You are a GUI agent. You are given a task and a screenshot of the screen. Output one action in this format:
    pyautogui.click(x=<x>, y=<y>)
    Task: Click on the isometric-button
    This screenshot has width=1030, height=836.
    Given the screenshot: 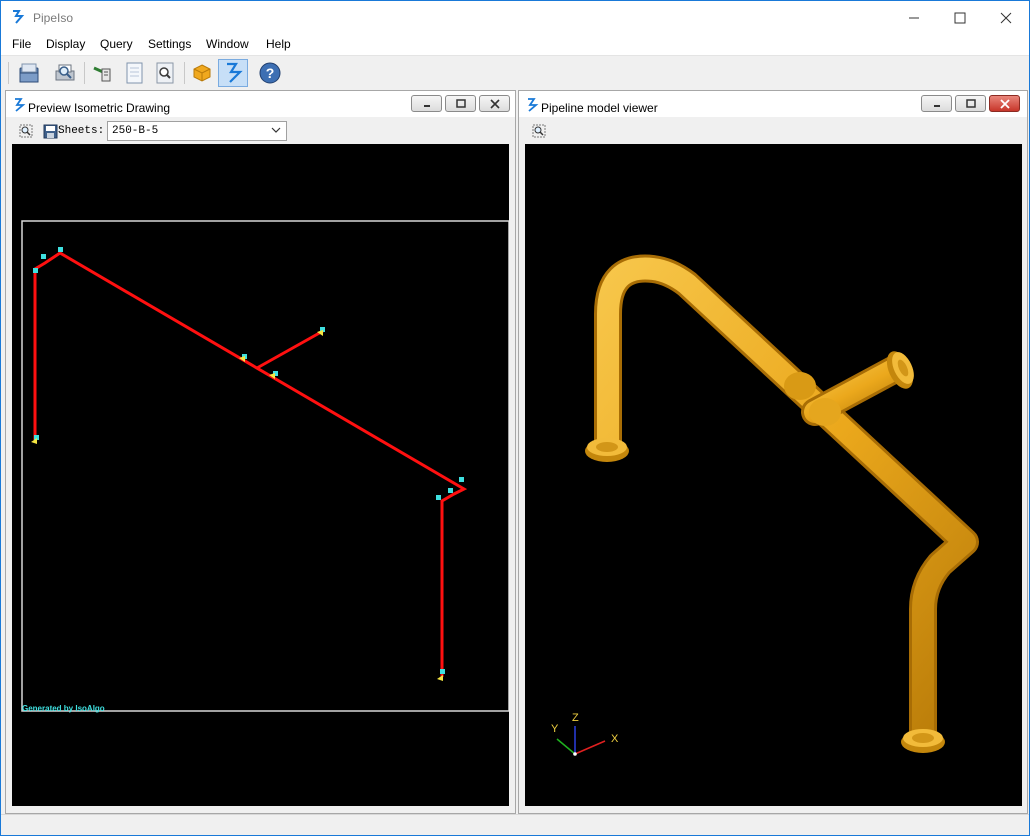 What is the action you would take?
    pyautogui.click(x=233, y=73)
    